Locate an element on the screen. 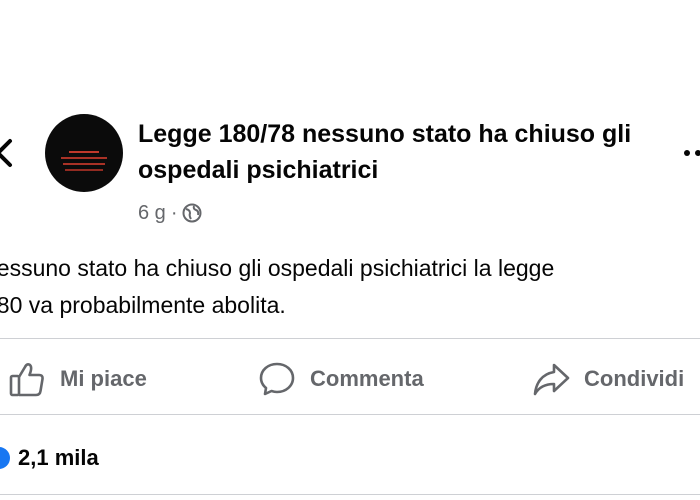 Image resolution: width=700 pixels, height=500 pixels. thumbs-up-icon is located at coordinates (34, 379).